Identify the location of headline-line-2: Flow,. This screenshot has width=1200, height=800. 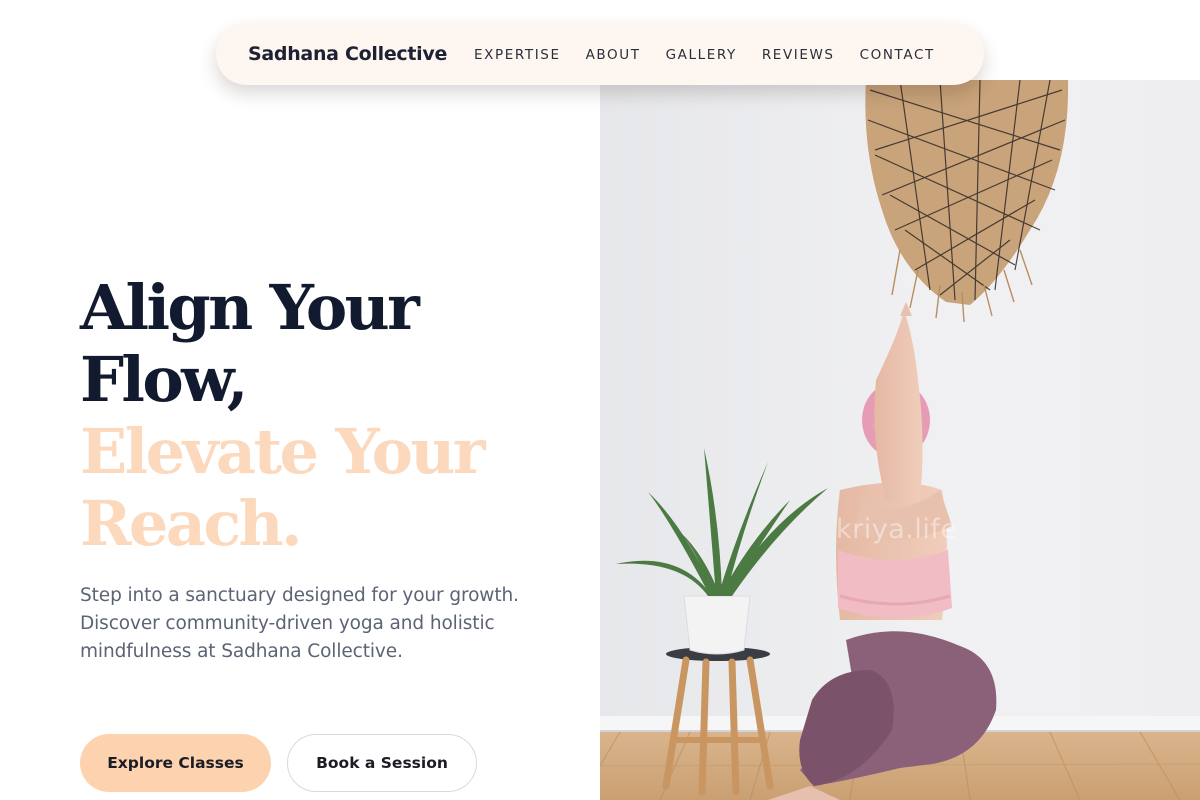
(164, 379).